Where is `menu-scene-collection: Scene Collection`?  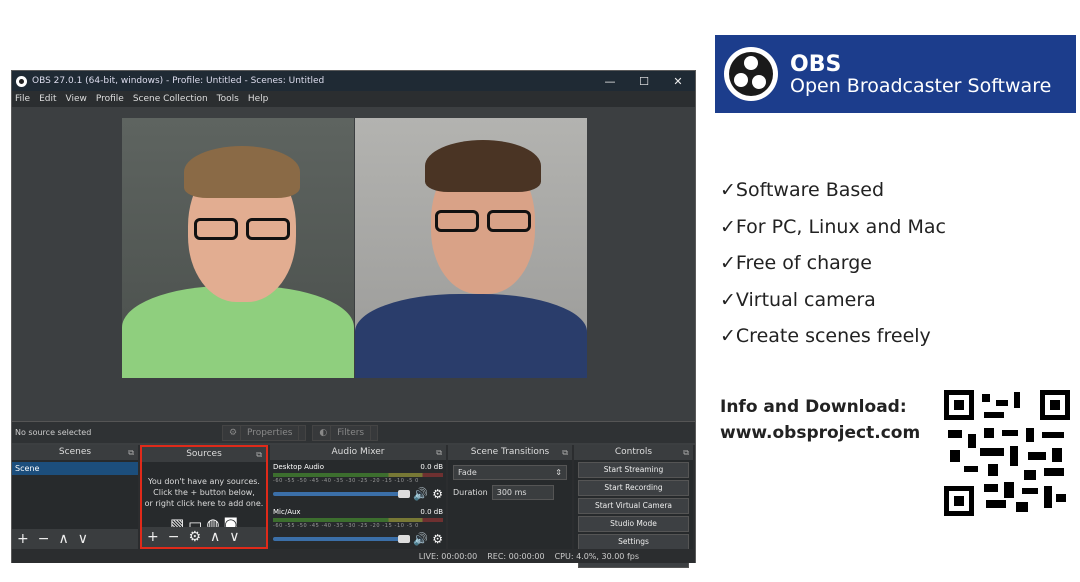 menu-scene-collection: Scene Collection is located at coordinates (170, 99).